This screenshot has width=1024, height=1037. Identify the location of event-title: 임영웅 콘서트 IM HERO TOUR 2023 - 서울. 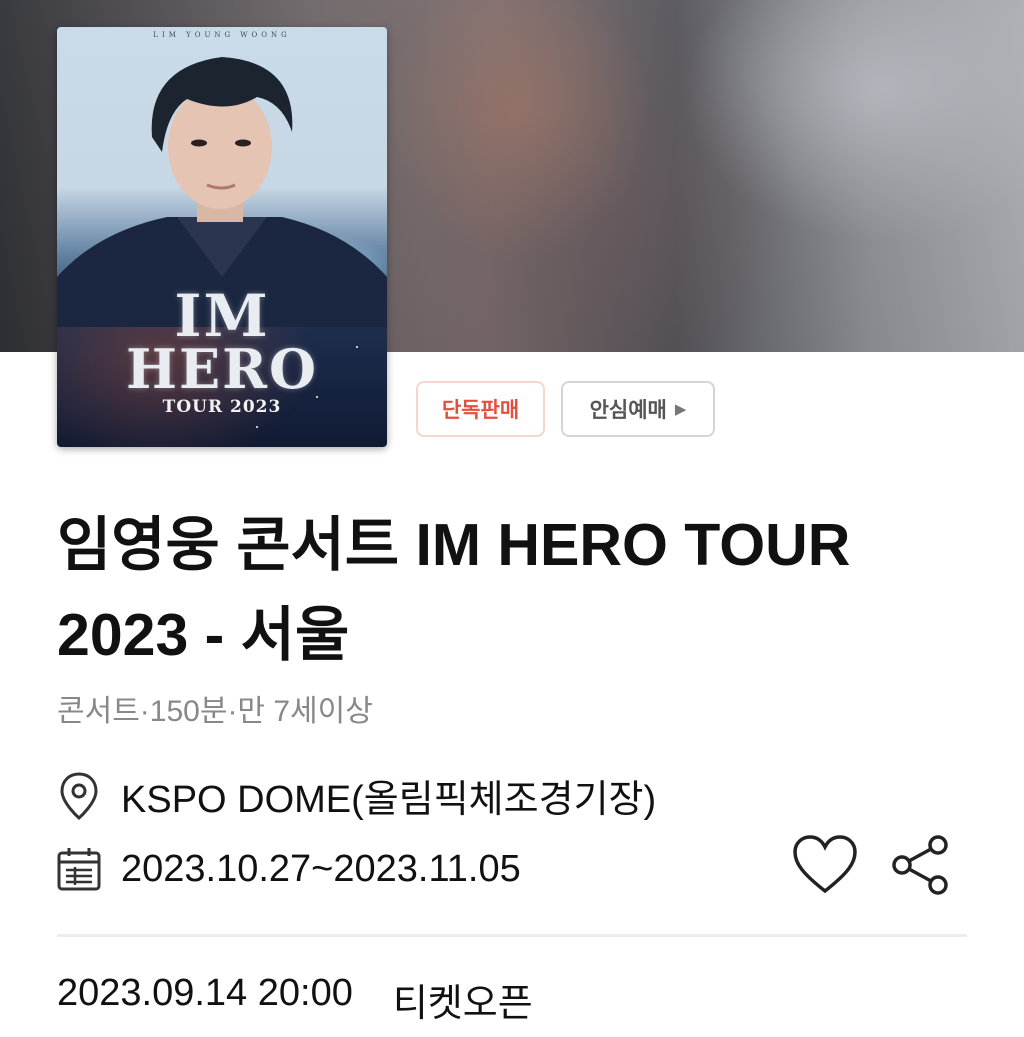
(454, 590).